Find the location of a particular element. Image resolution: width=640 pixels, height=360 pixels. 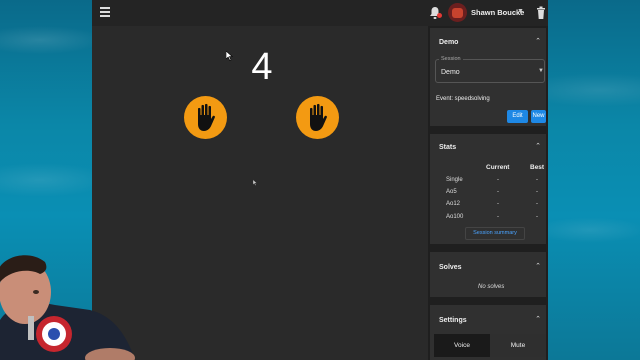

stats-row-name: Ao100 is located at coordinates (454, 217).